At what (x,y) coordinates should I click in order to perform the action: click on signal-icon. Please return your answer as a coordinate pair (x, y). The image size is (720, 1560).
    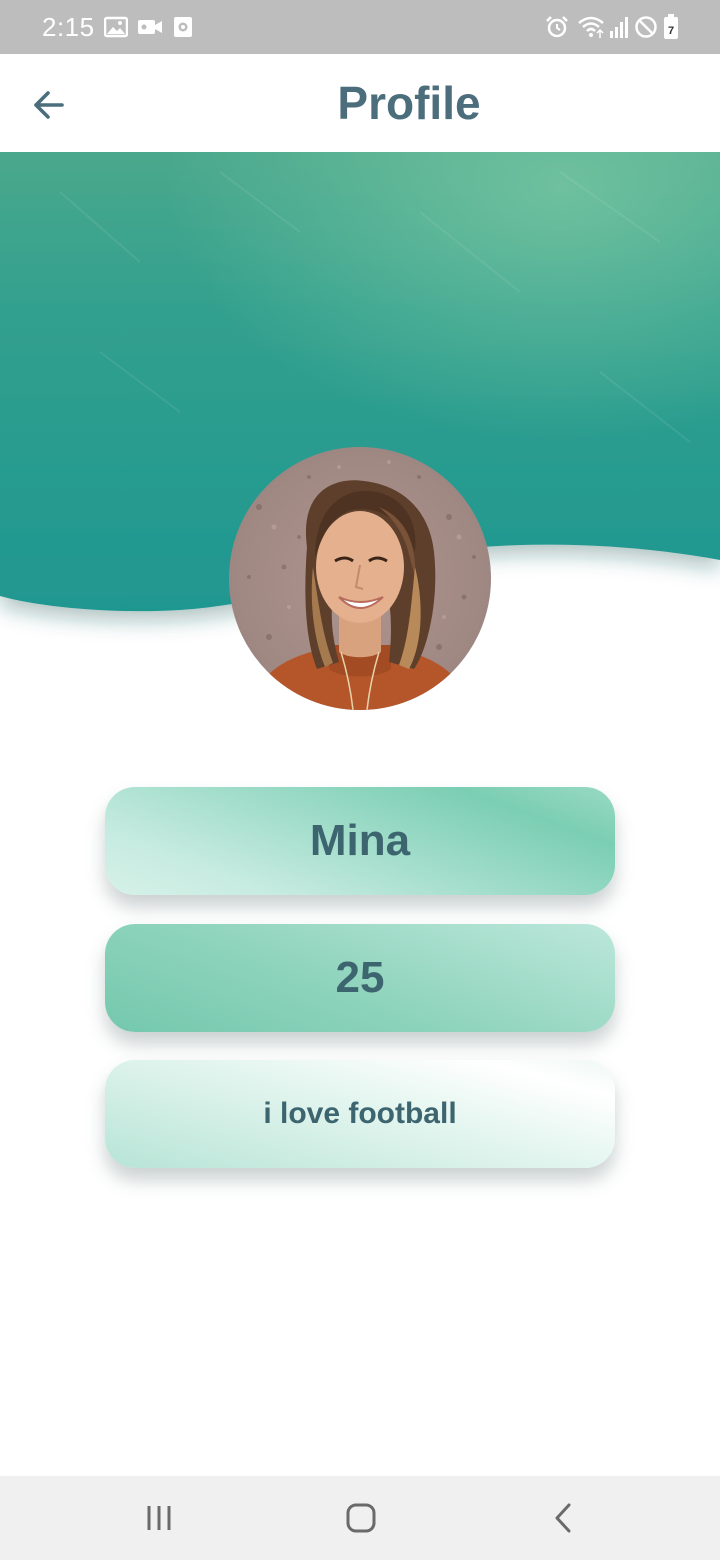
    Looking at the image, I should click on (619, 27).